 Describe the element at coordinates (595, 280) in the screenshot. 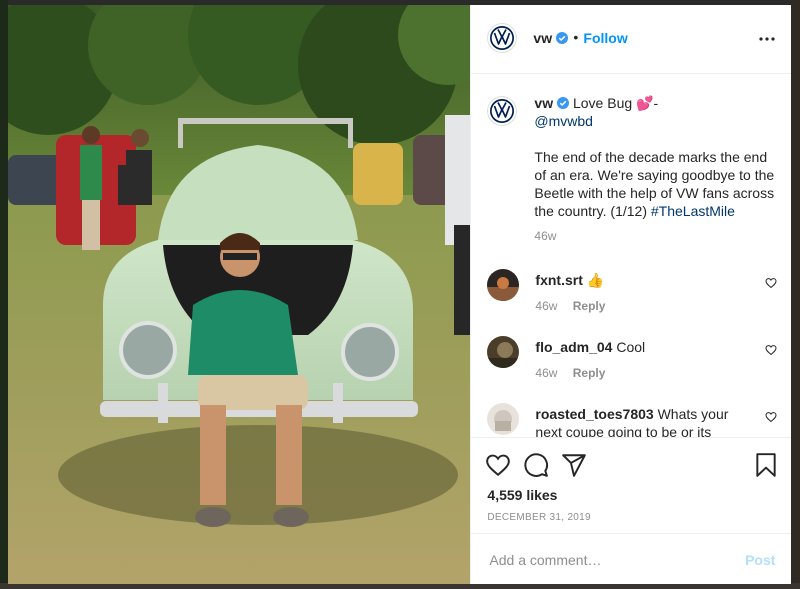

I see `comment-body: 👍` at that location.